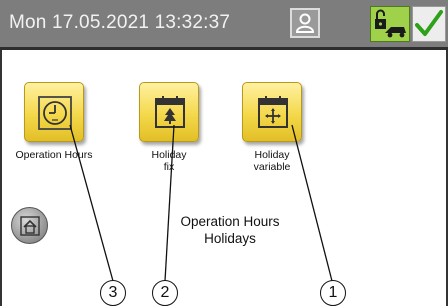 The width and height of the screenshot is (448, 306). I want to click on callout-2: 2, so click(165, 293).